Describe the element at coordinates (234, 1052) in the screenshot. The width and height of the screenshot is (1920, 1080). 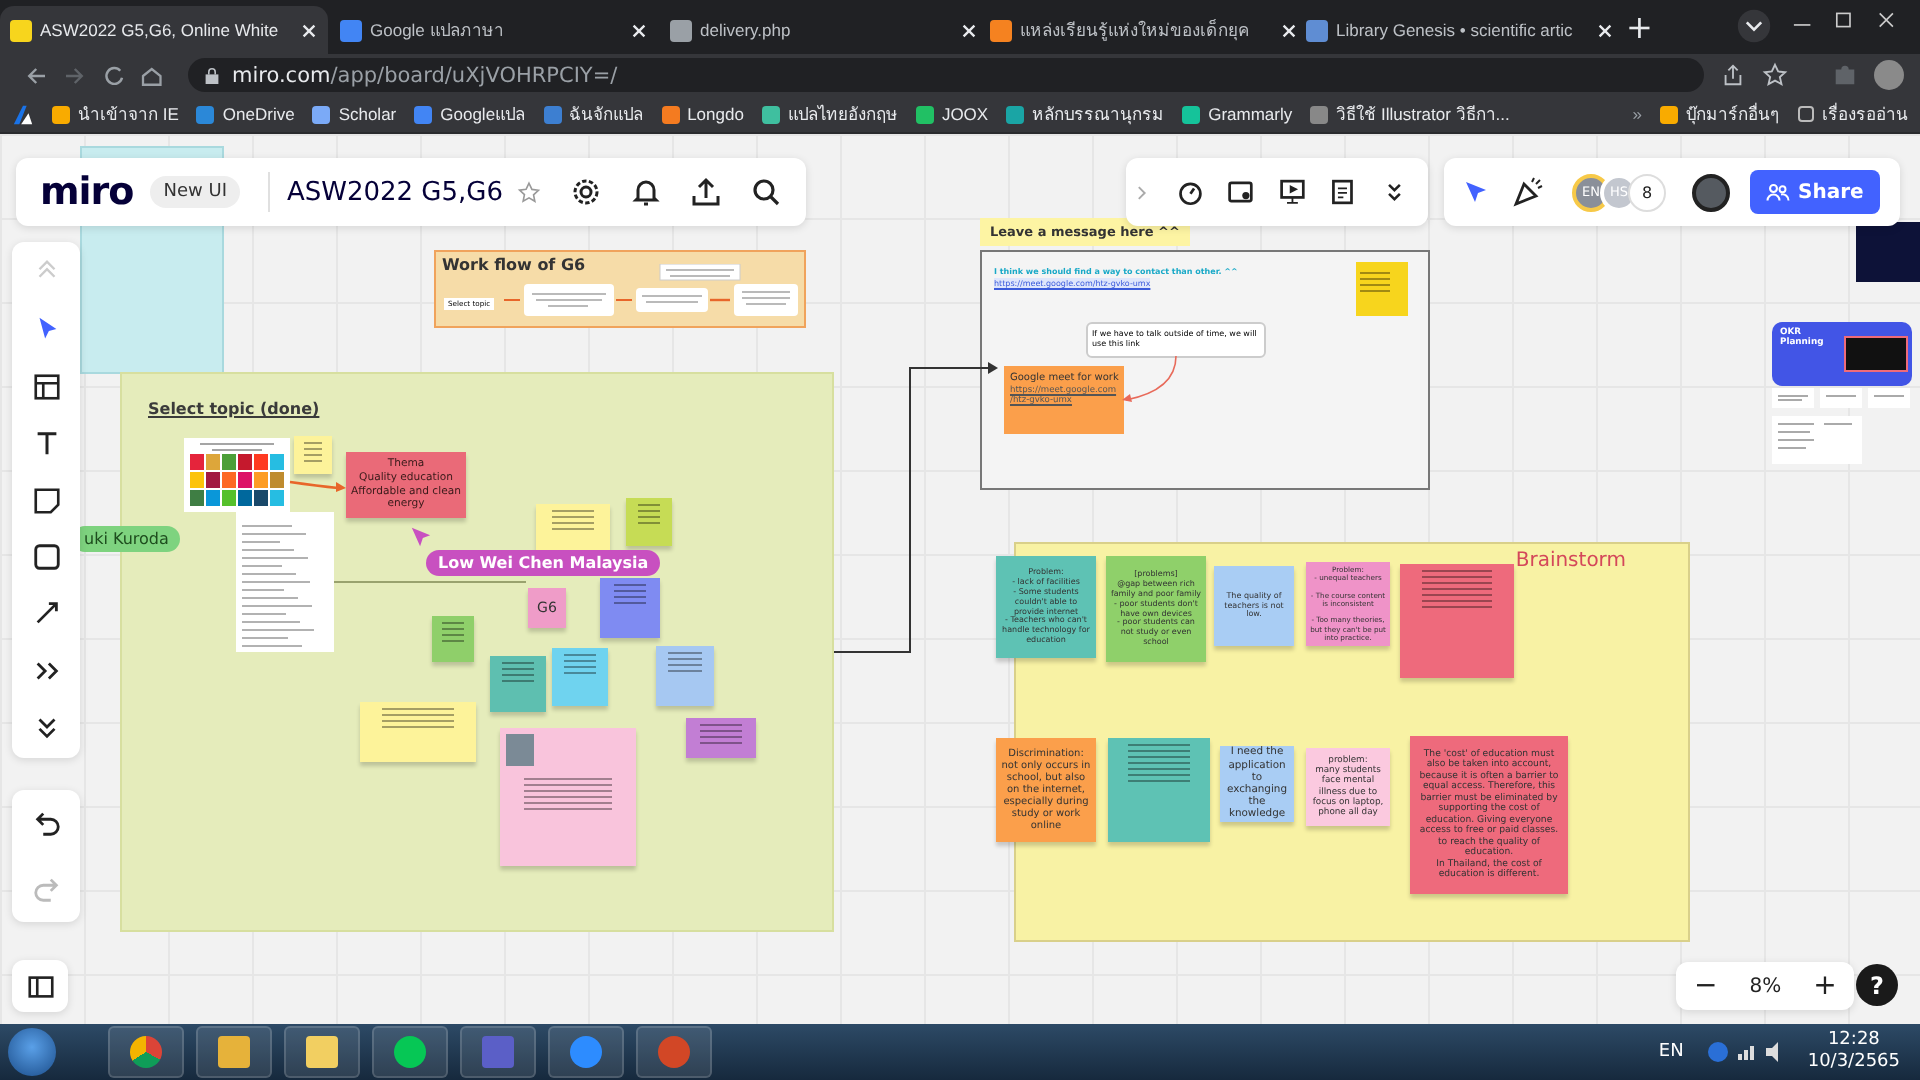
I see `book-taskbar-icon` at that location.